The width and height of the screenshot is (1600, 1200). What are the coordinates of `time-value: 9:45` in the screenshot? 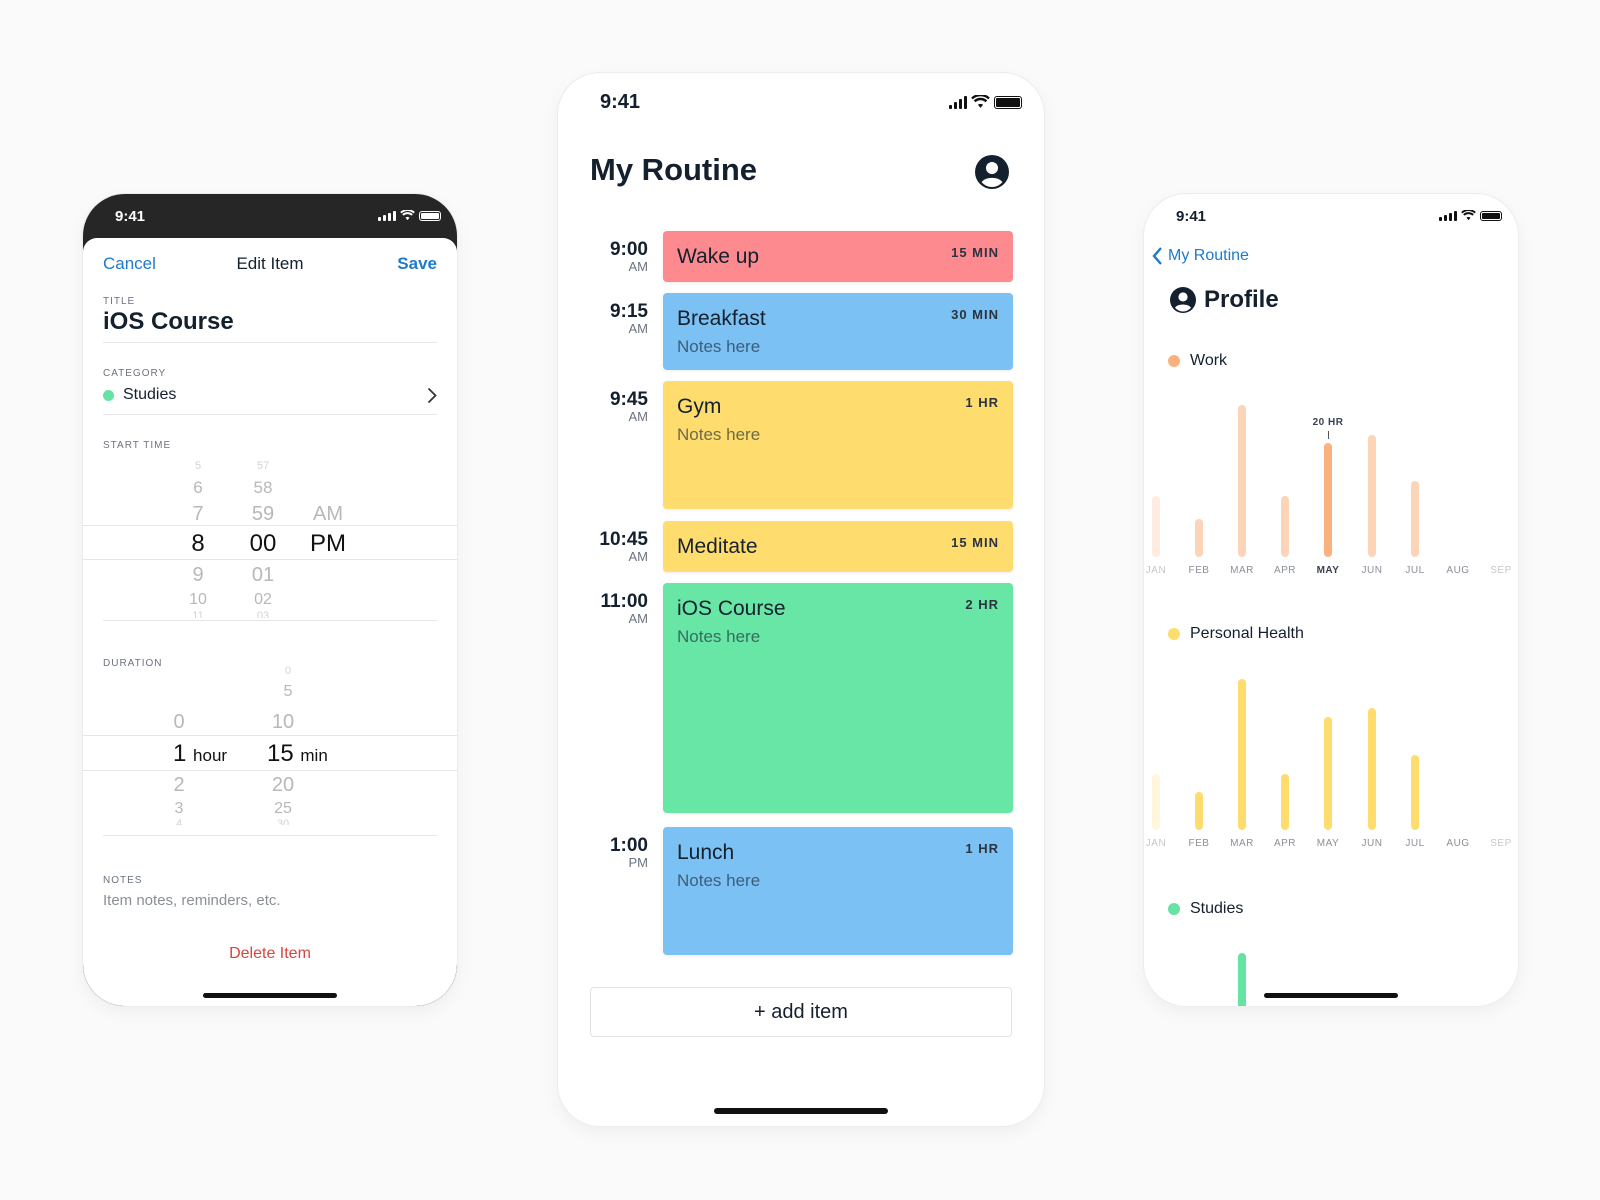 It's located at (628, 399).